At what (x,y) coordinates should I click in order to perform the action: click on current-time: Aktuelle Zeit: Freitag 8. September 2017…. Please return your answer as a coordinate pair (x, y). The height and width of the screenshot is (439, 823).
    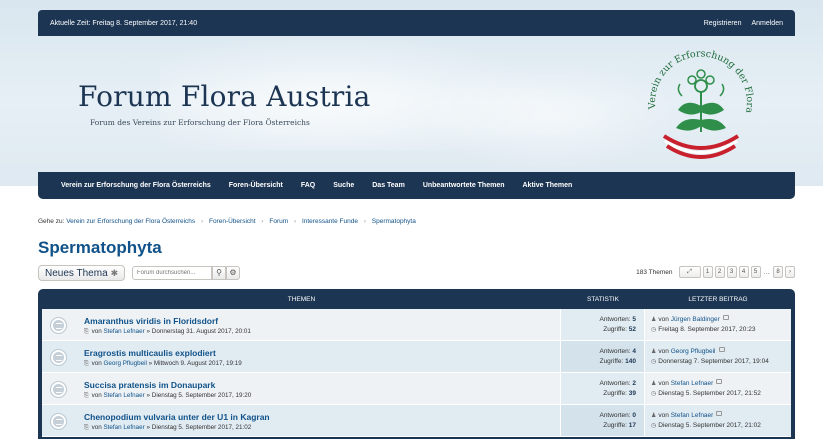
    Looking at the image, I should click on (124, 23).